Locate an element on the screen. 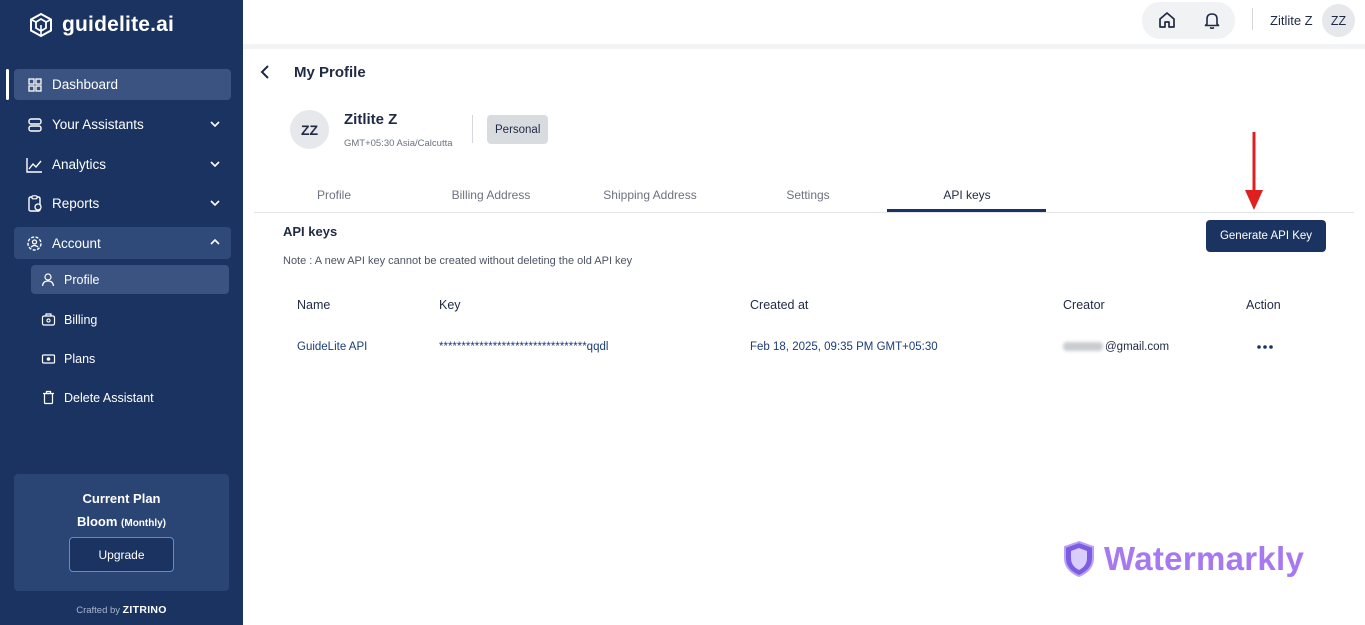  column-header-created-at: Created at is located at coordinates (779, 305).